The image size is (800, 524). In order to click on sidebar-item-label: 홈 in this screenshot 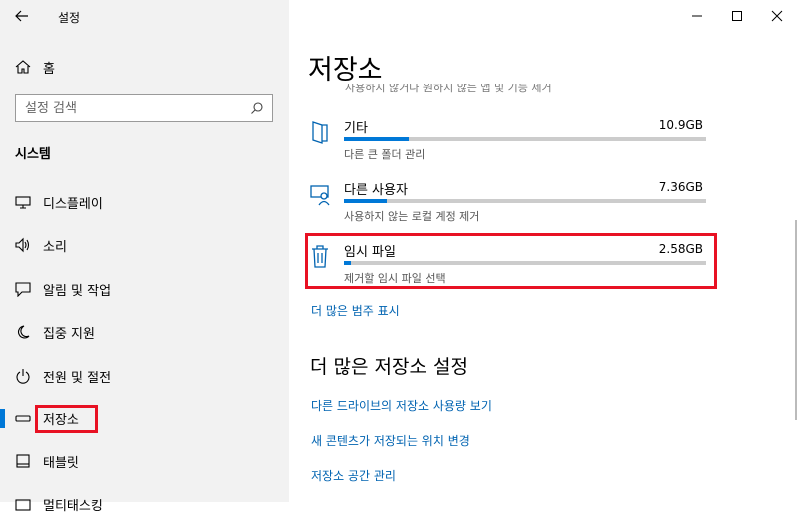, I will do `click(49, 69)`.